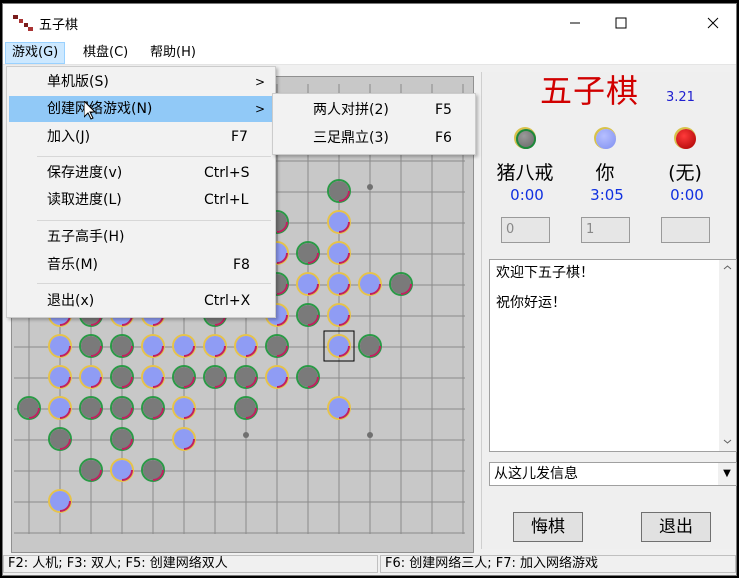  Describe the element at coordinates (613, 474) in the screenshot. I see `send-message-input: 从这儿发信息 ▼` at that location.